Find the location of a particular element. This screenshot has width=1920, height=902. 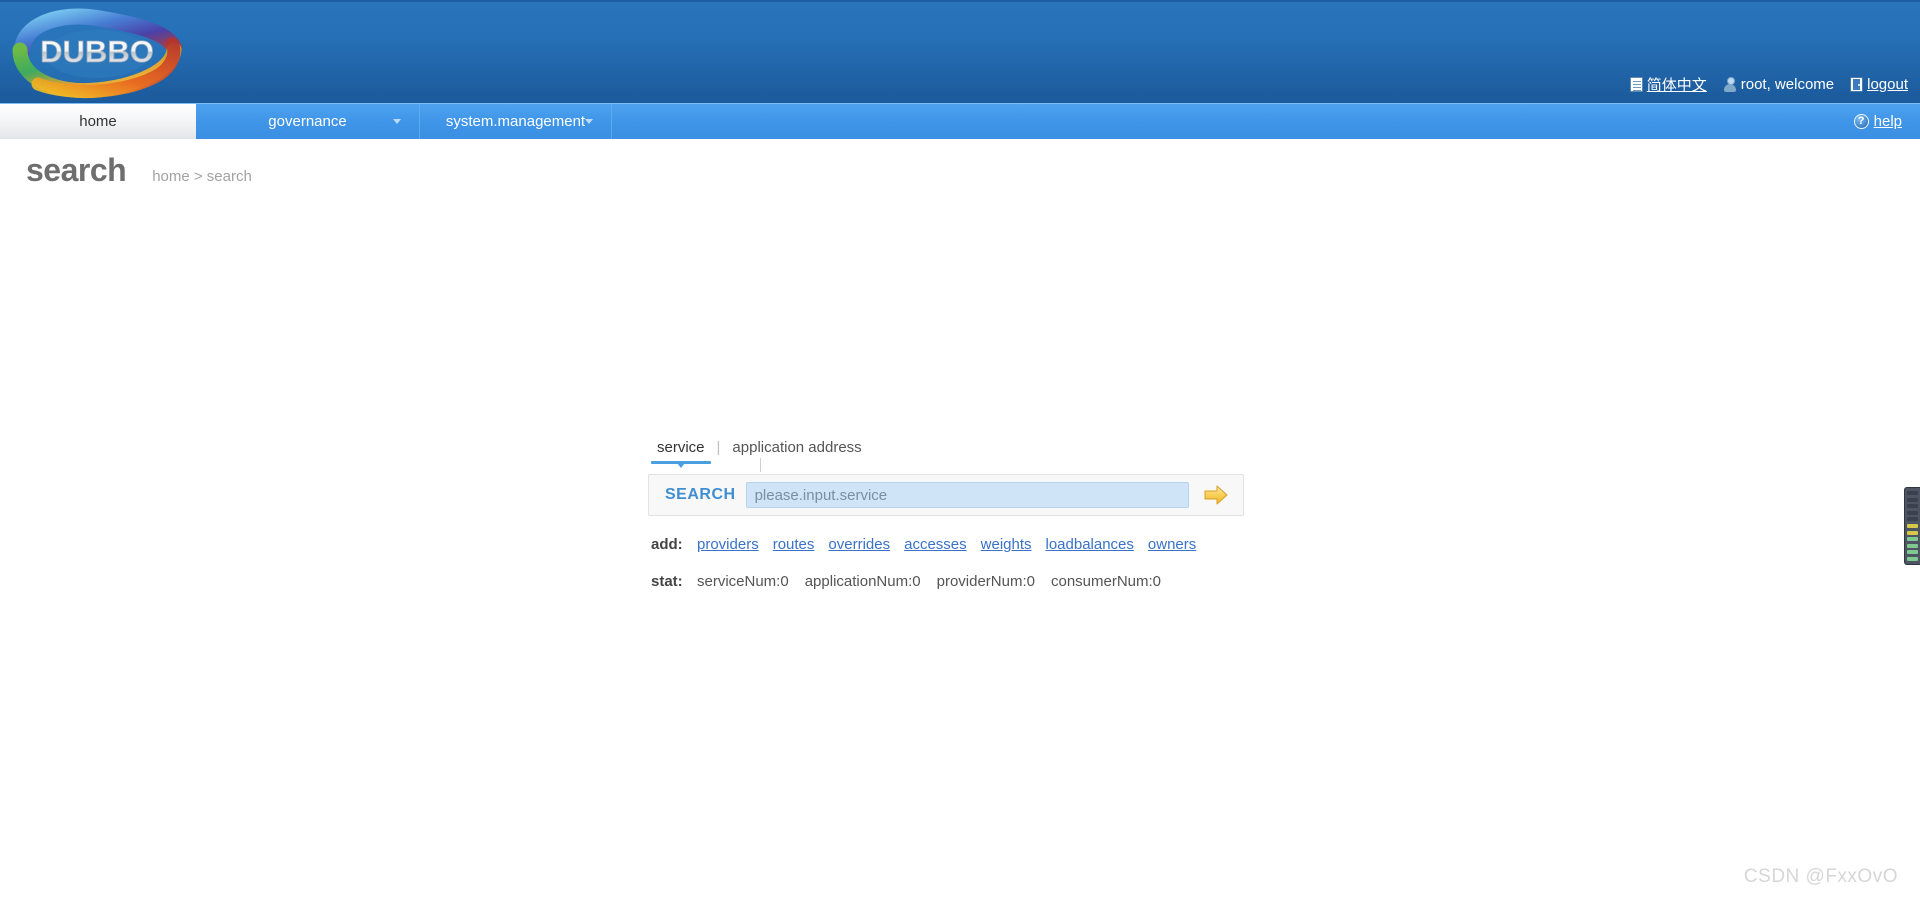

app-header: DUBBO 简体中文 root, welcome logout is located at coordinates (960, 51).